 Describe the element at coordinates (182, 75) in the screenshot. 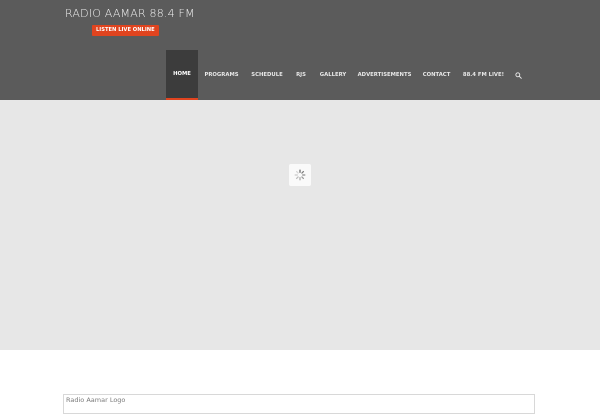

I see `nav-item-home: HOME` at that location.